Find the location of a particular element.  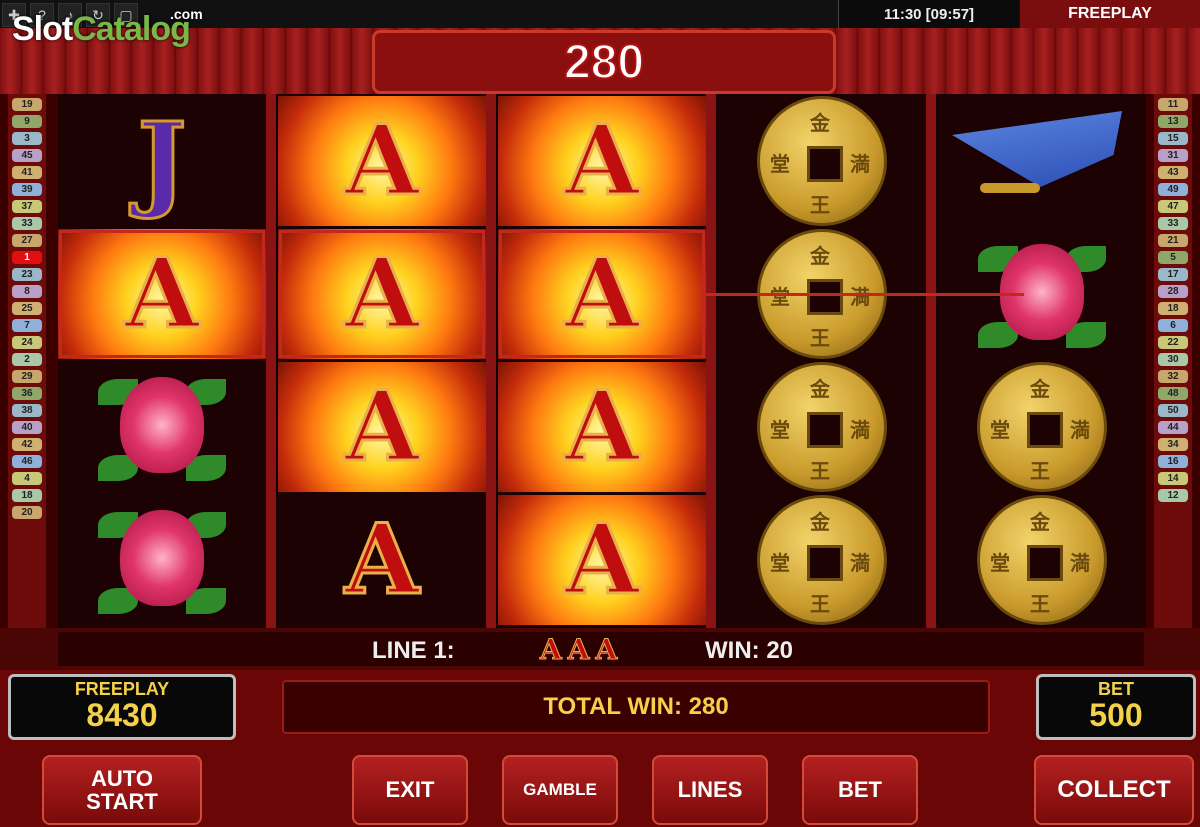

line-indicator: 43 is located at coordinates (1173, 172).